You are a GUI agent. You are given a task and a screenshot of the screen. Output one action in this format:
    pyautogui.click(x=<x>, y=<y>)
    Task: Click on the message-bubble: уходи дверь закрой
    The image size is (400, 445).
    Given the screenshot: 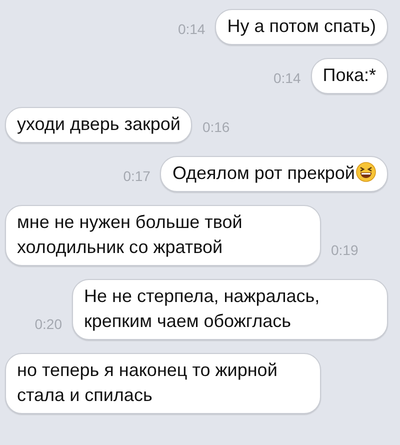 What is the action you would take?
    pyautogui.click(x=98, y=125)
    